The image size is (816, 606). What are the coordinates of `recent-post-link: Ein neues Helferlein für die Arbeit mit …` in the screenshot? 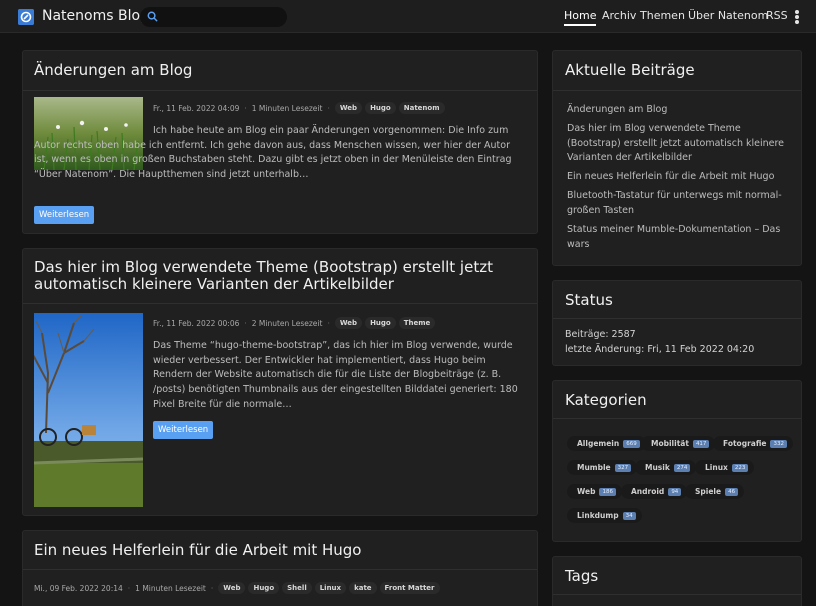 It's located at (682, 177).